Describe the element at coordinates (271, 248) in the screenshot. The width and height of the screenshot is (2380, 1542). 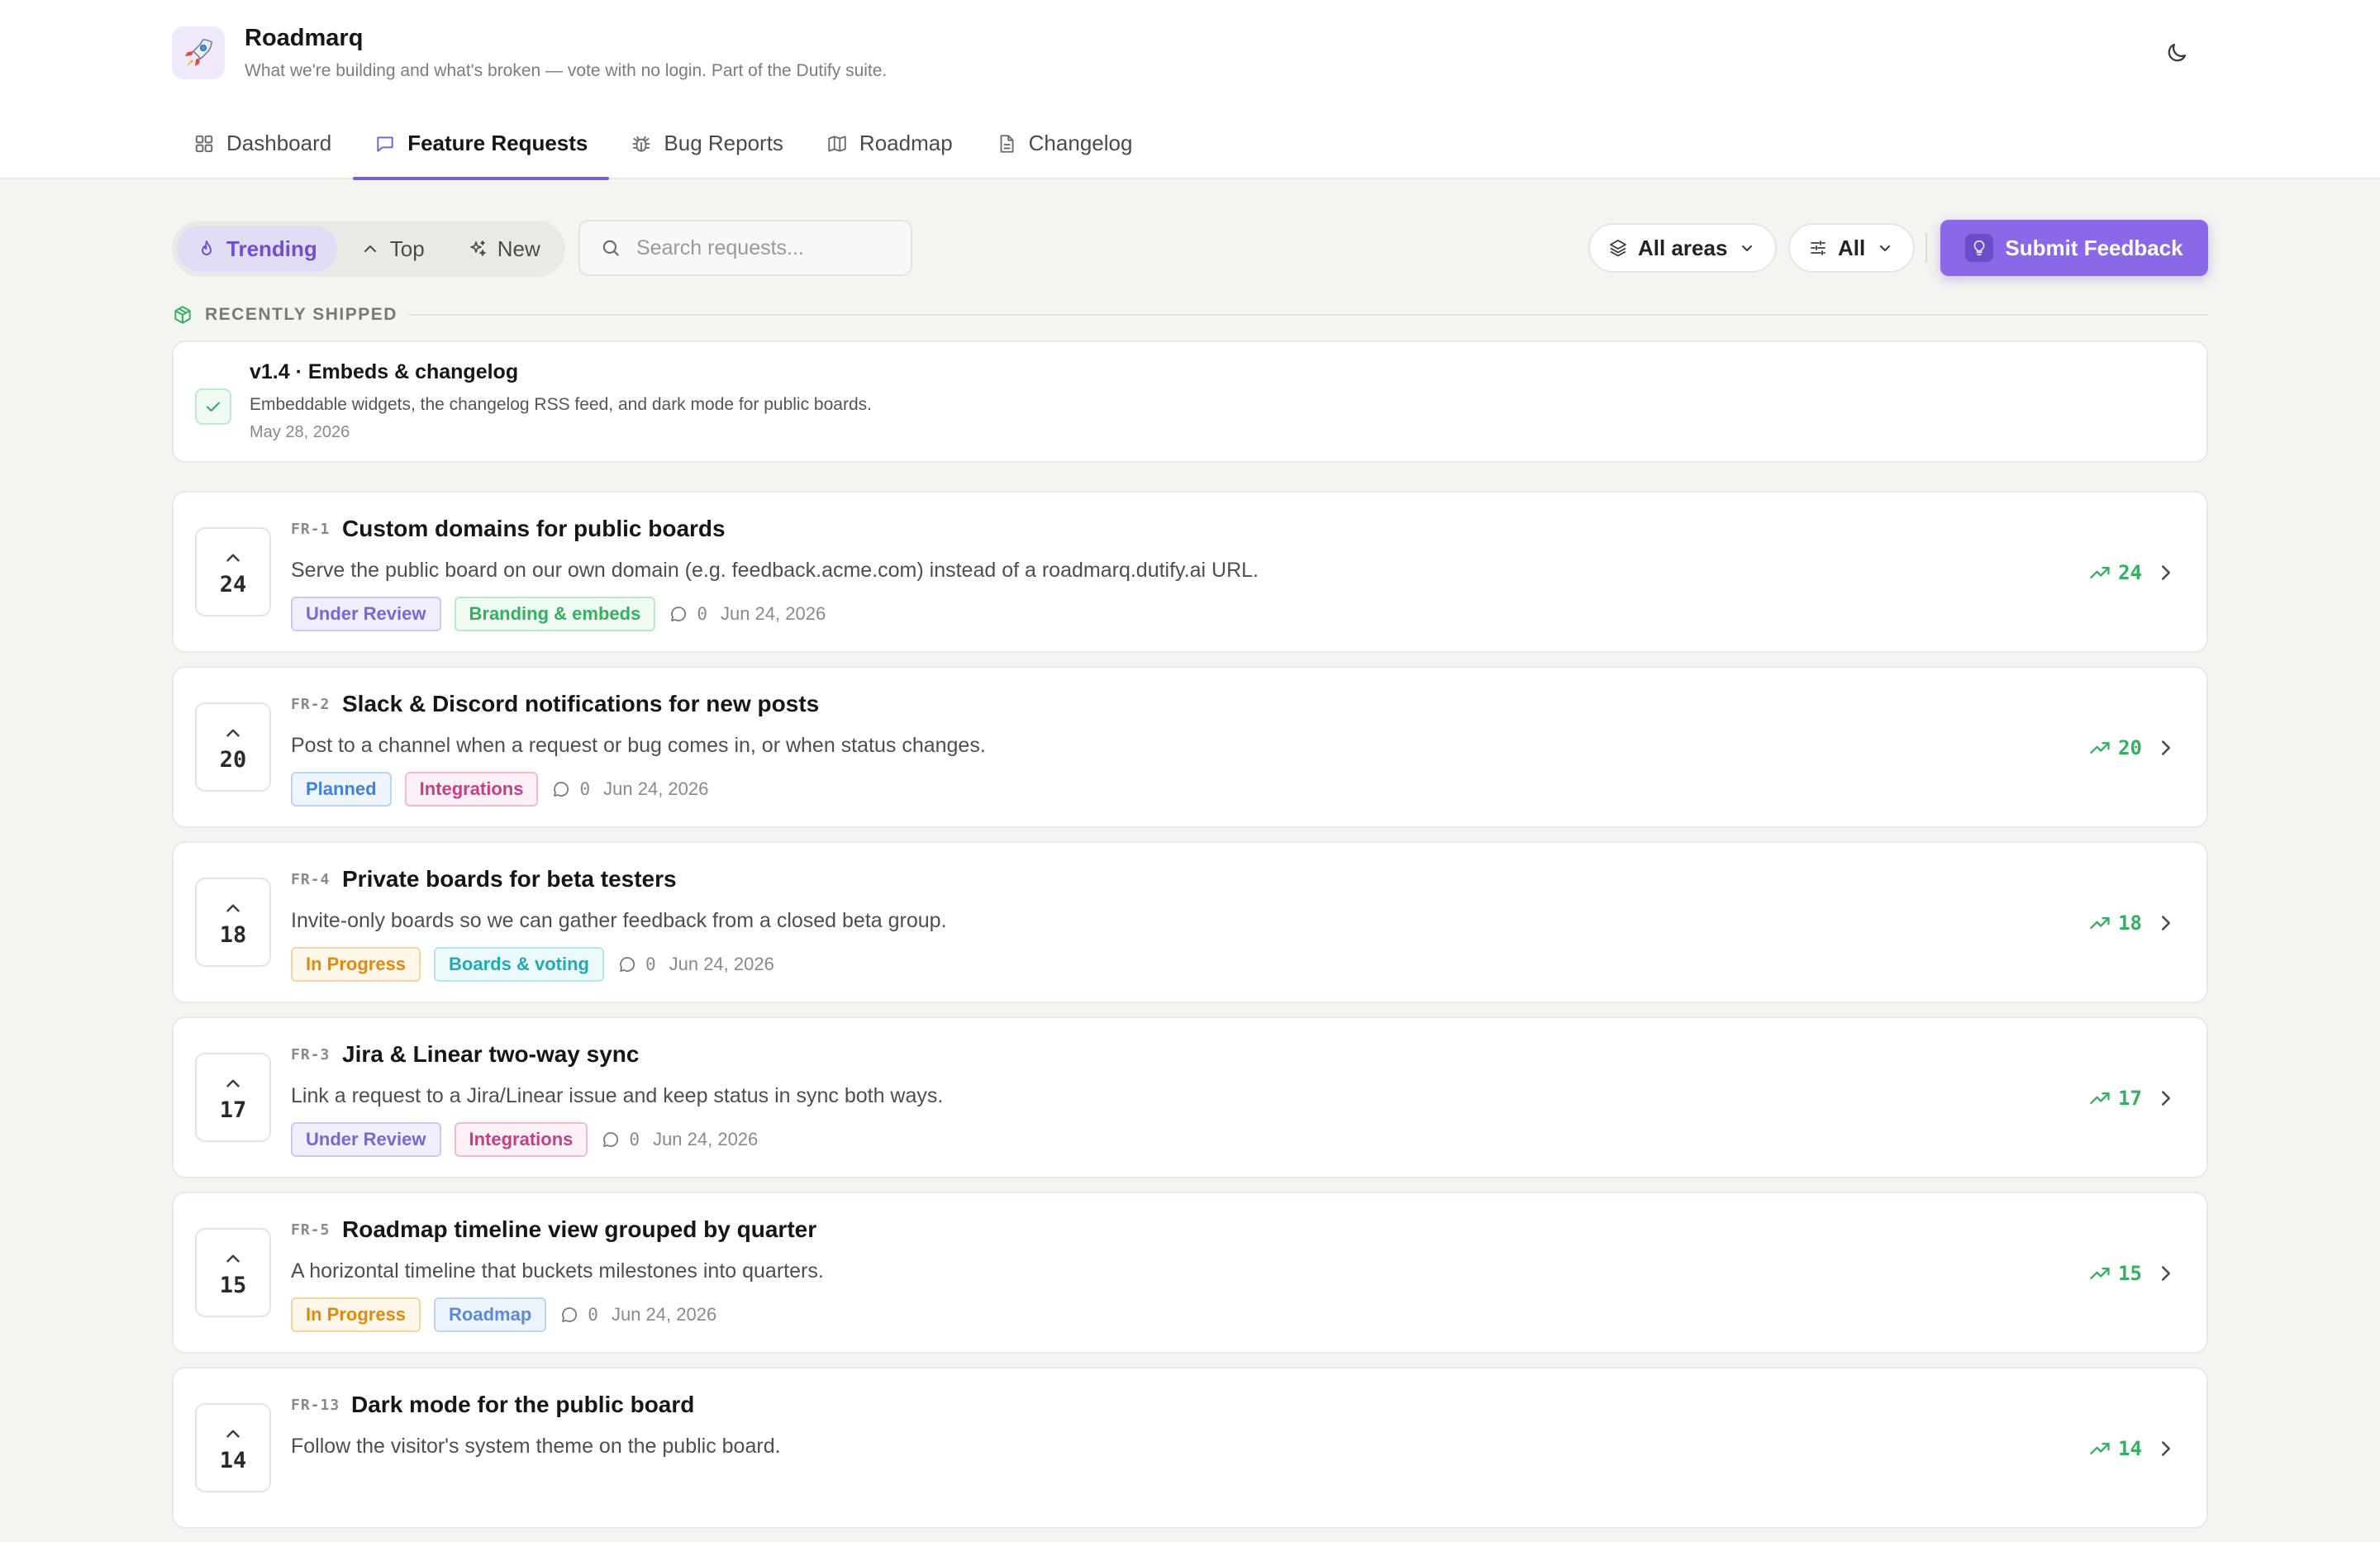
I see `sort-label: Trending` at that location.